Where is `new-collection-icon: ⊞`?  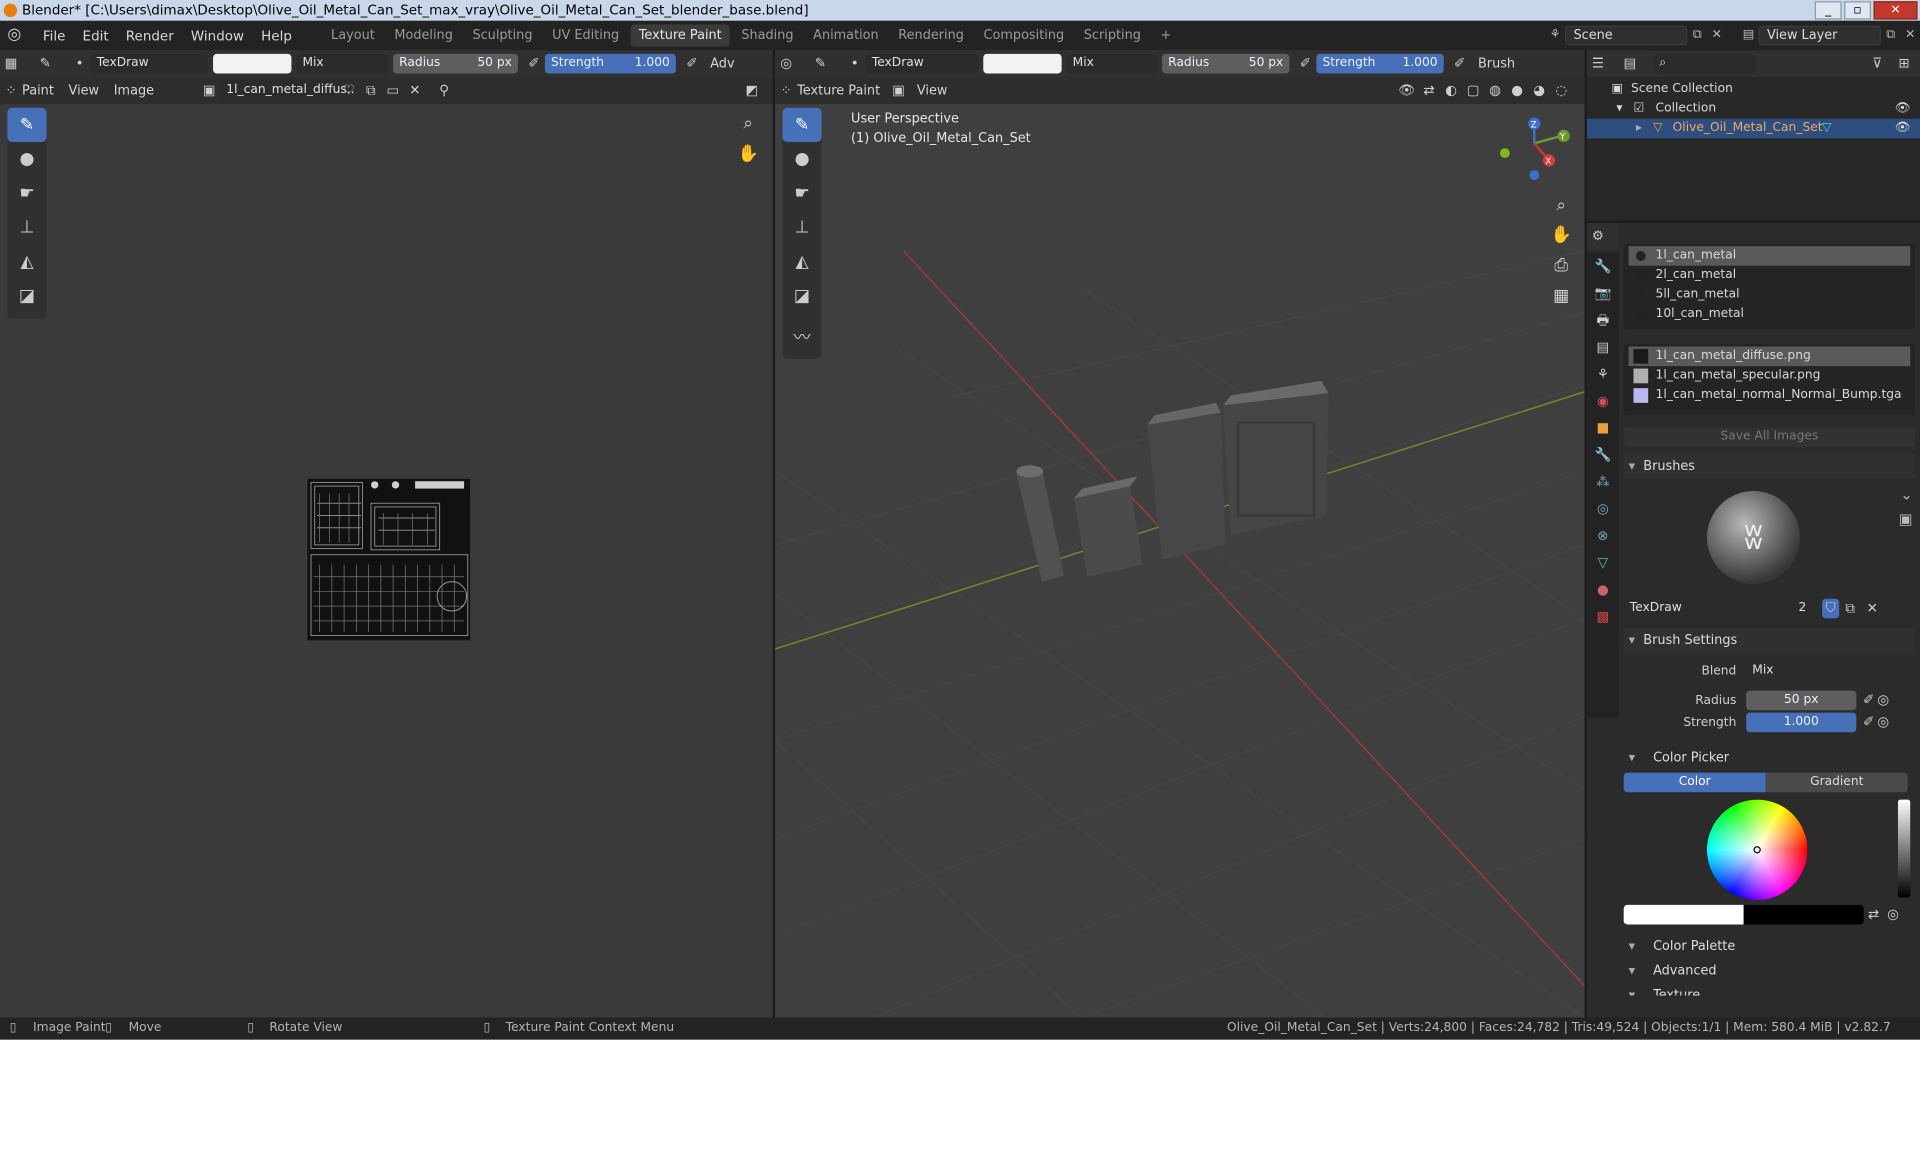 new-collection-icon: ⊞ is located at coordinates (1904, 64).